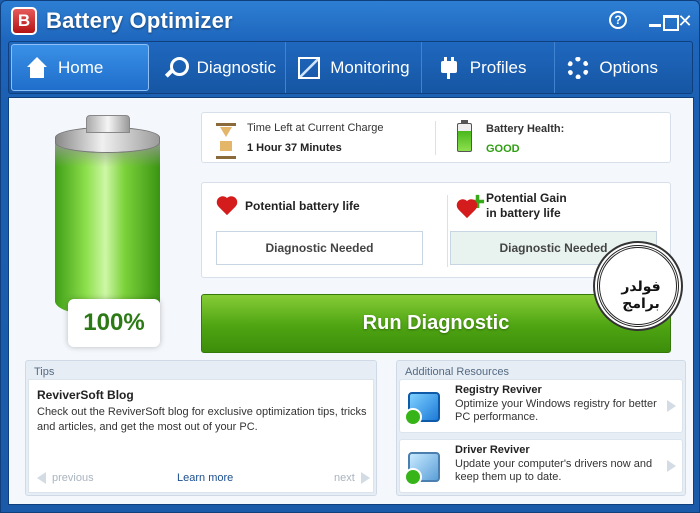  I want to click on battery-graphic, so click(104, 215).